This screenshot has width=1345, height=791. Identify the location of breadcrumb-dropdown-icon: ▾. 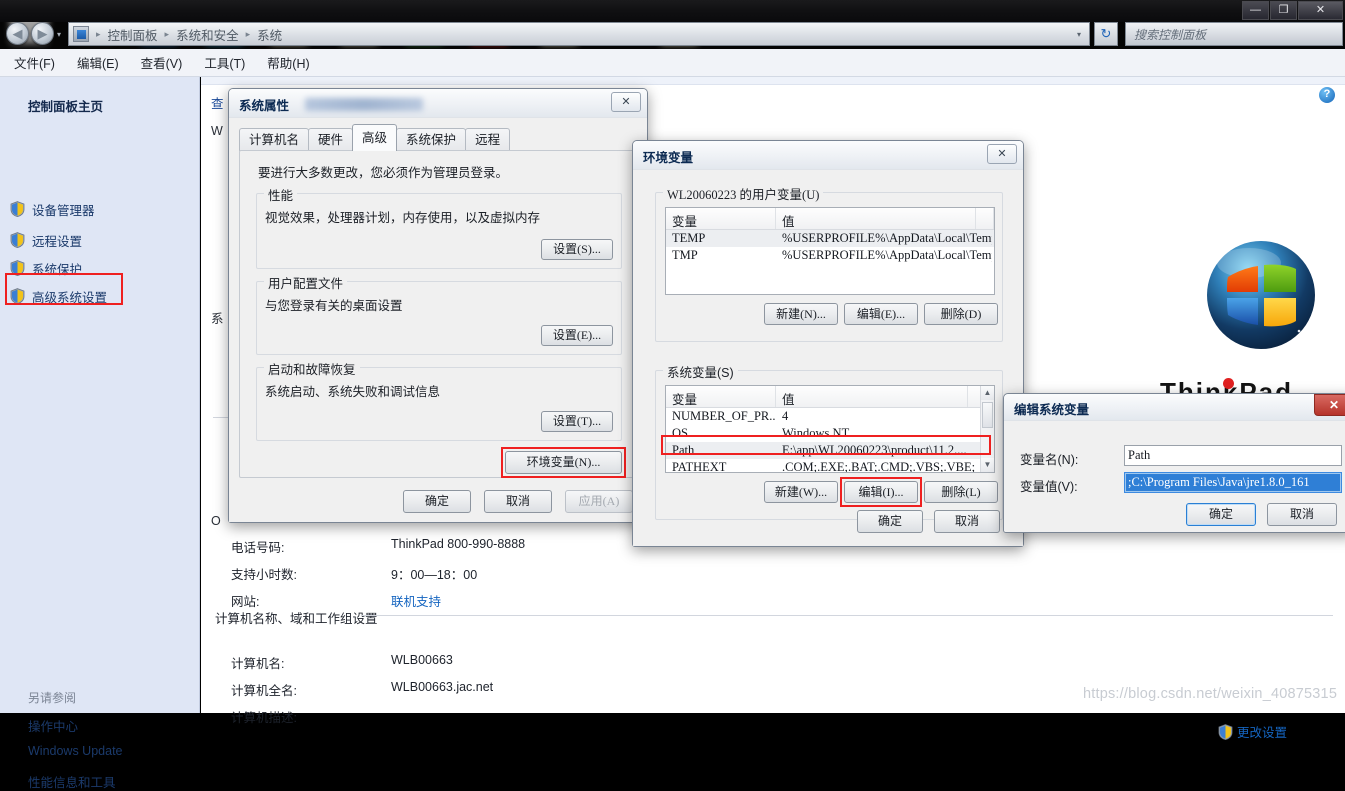
(1081, 34).